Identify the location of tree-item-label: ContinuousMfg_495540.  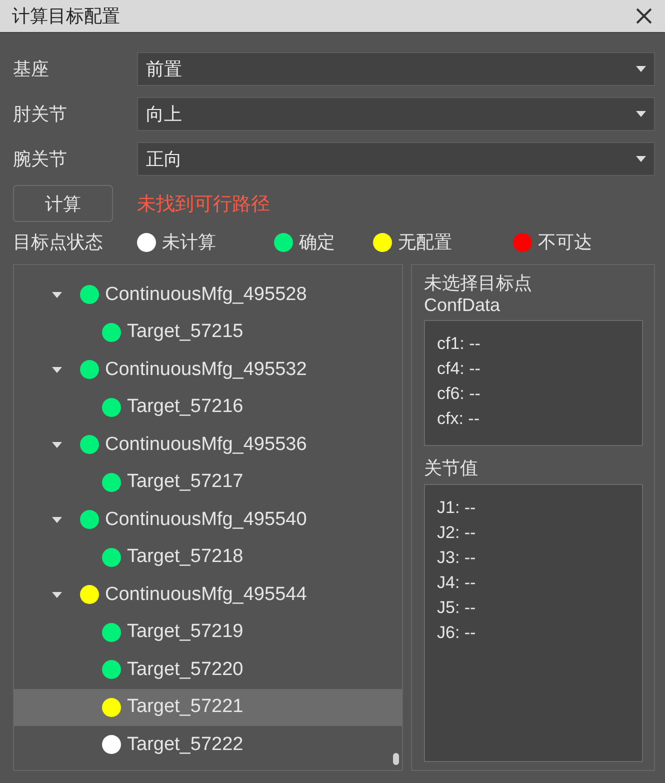
(206, 519).